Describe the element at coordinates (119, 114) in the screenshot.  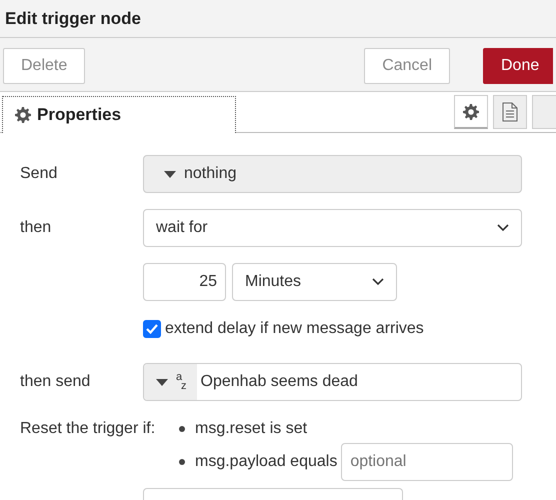
I see `properties-tab: Properties` at that location.